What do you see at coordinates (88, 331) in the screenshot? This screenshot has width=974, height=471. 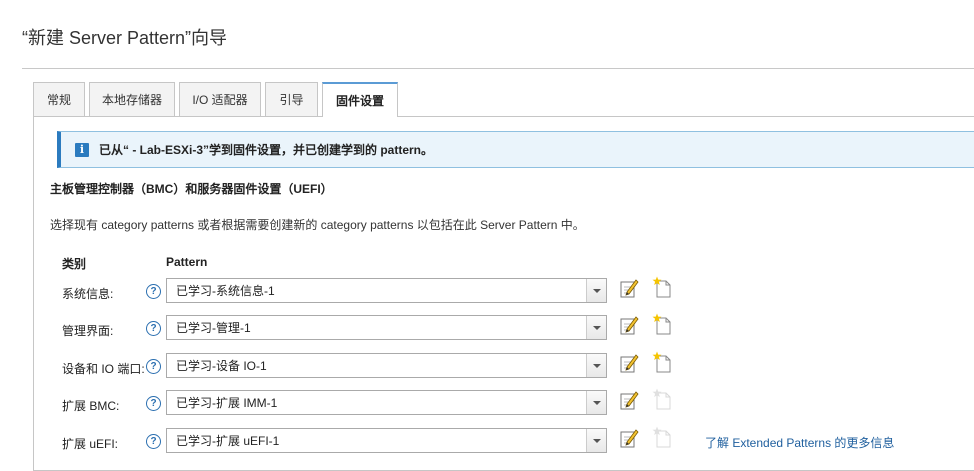 I see `row-label-management-interface: 管理界面:` at bounding box center [88, 331].